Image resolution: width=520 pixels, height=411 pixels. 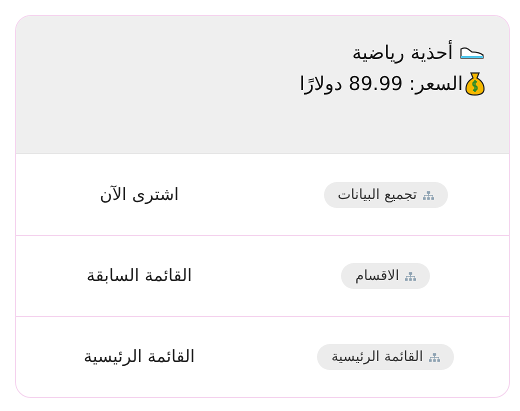 I want to click on action-link: اشترى الآن, so click(x=139, y=195).